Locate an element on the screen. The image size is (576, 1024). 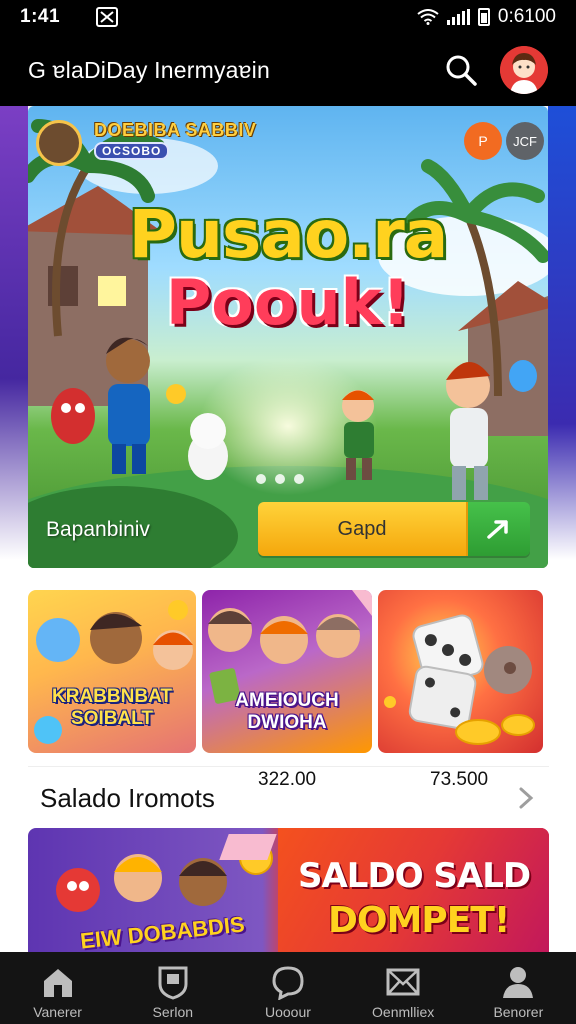
avatar is located at coordinates (524, 70).